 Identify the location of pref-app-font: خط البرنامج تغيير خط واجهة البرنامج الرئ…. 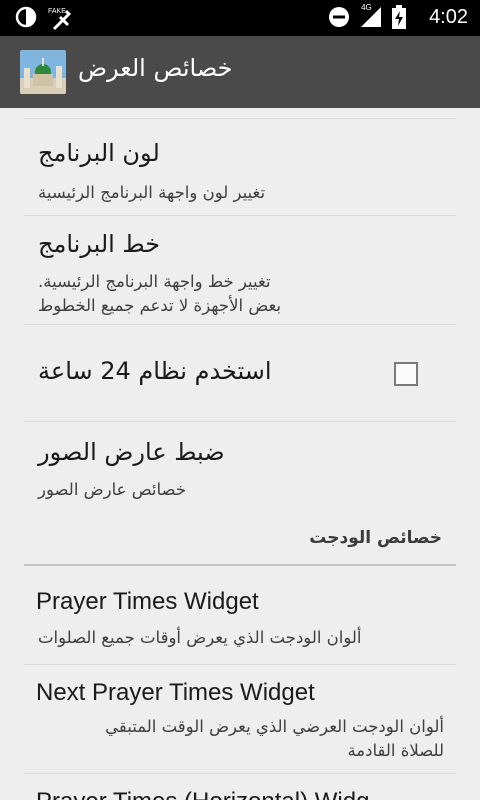
(240, 270).